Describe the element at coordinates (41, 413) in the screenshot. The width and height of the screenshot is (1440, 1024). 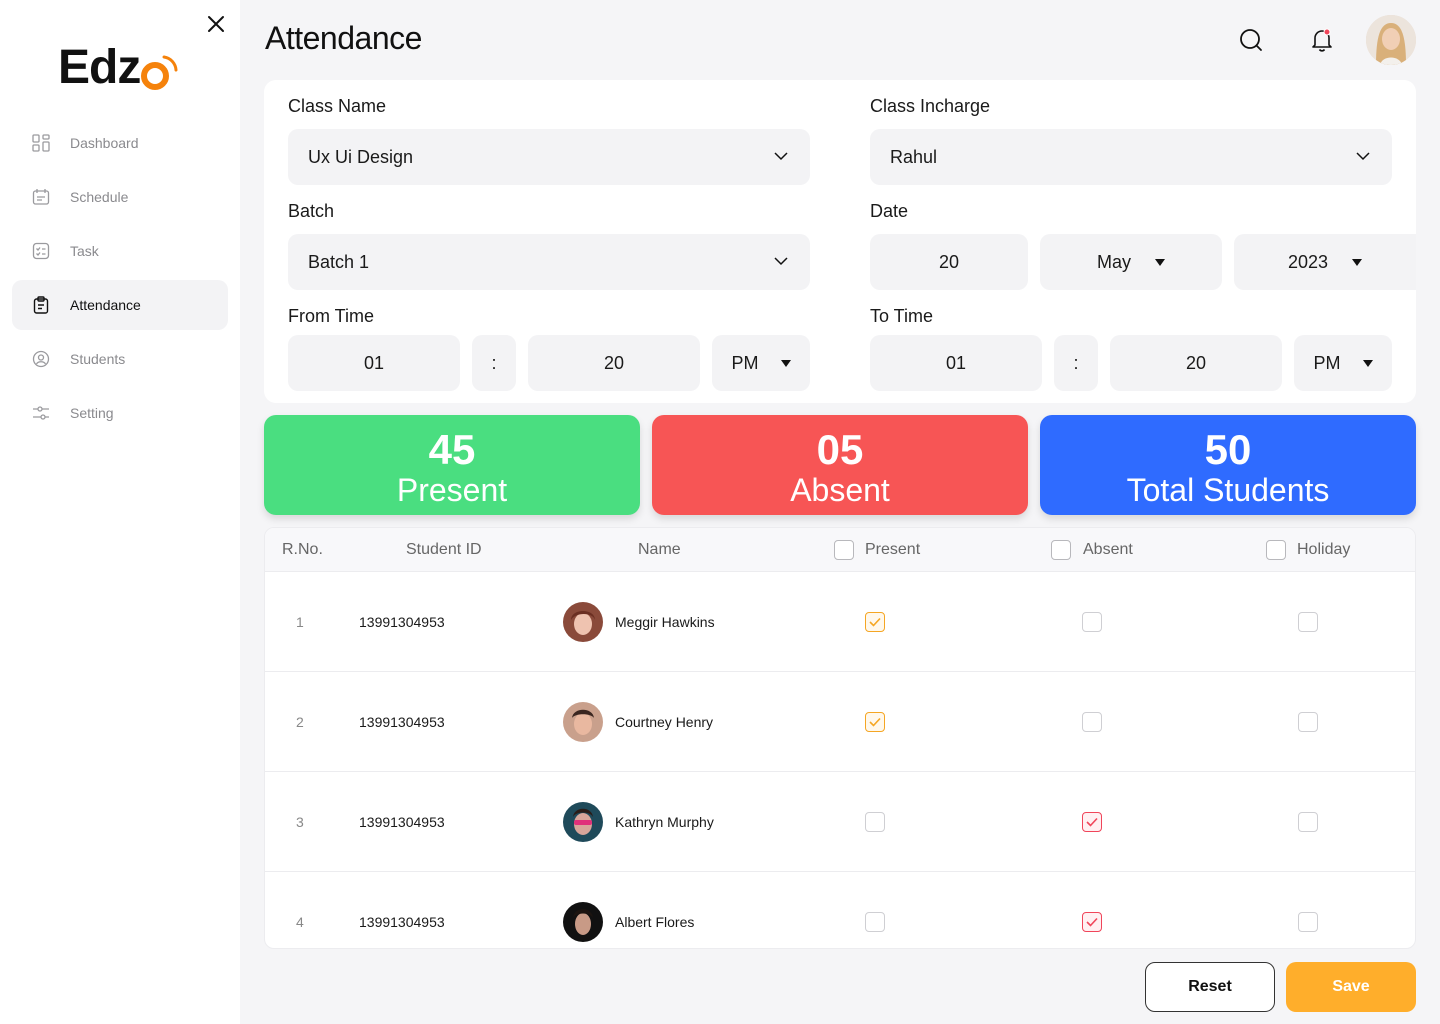
I see `sliders-icon` at that location.